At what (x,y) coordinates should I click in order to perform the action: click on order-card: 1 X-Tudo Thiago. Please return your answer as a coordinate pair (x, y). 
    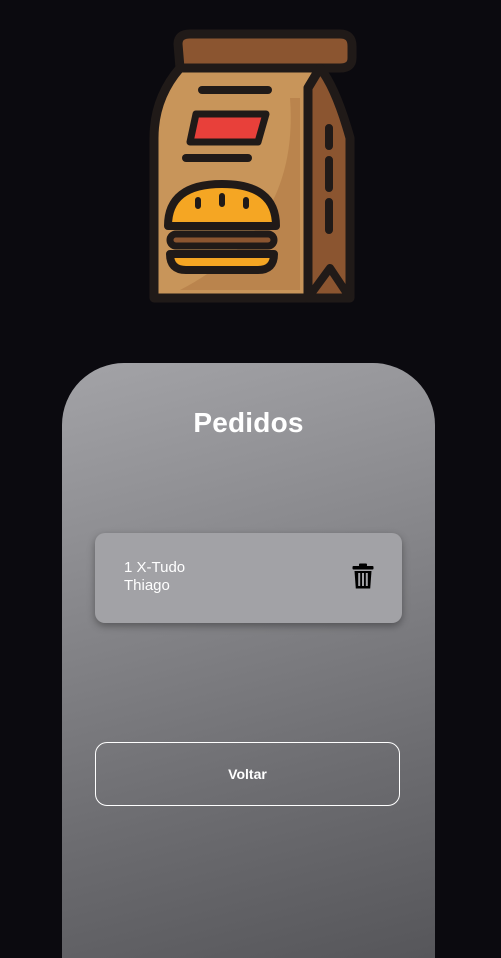
    Looking at the image, I should click on (248, 578).